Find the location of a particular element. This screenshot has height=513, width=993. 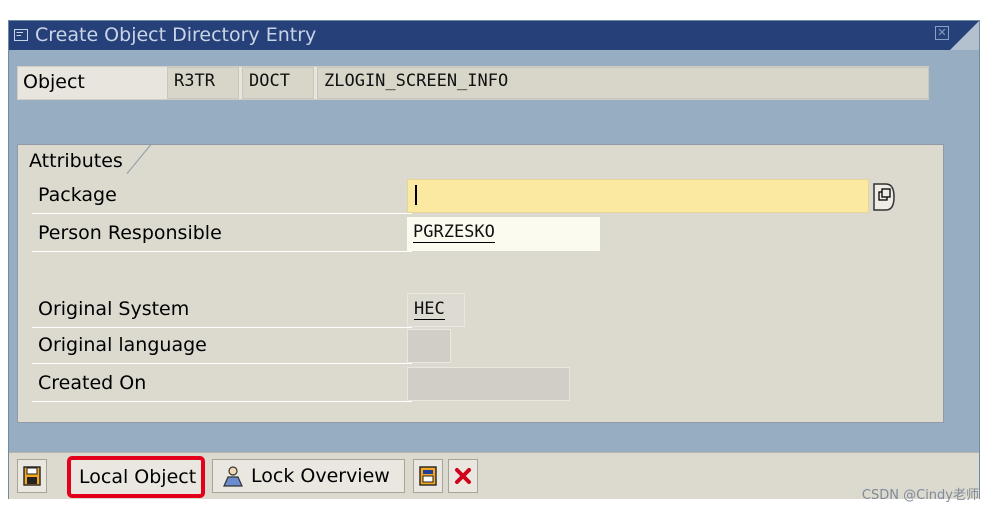

attributes-group-title: Attributes is located at coordinates (76, 161).